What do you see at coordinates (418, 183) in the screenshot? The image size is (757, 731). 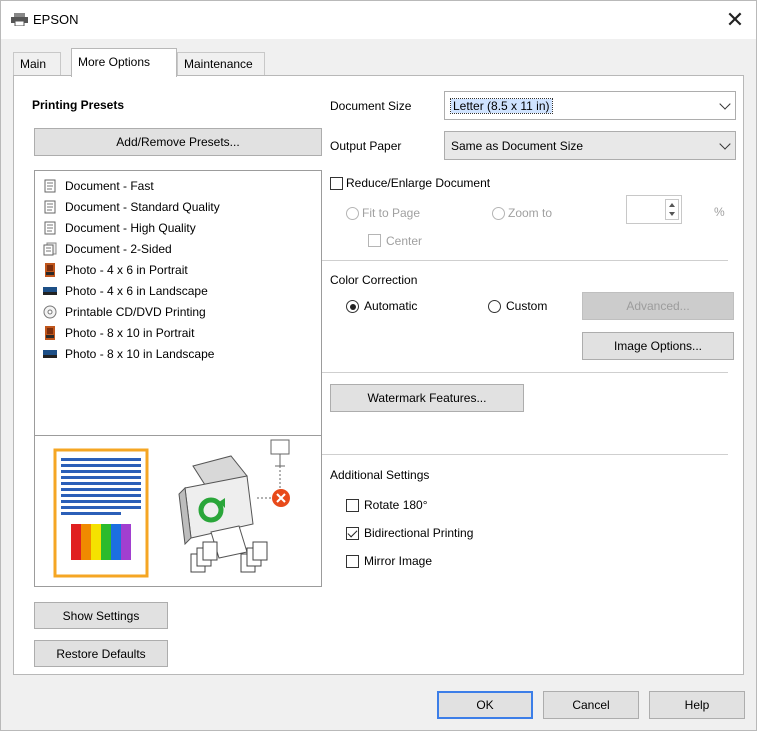 I see `reduce-enlarge-label: Reduce/Enlarge Document` at bounding box center [418, 183].